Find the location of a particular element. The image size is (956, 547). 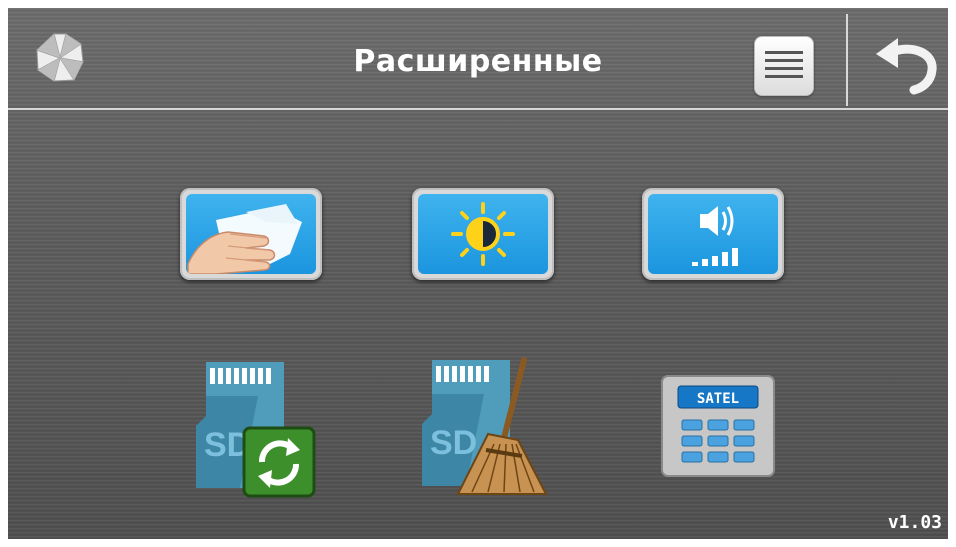

keypad-satel-icon: SATEL is located at coordinates (718, 426).